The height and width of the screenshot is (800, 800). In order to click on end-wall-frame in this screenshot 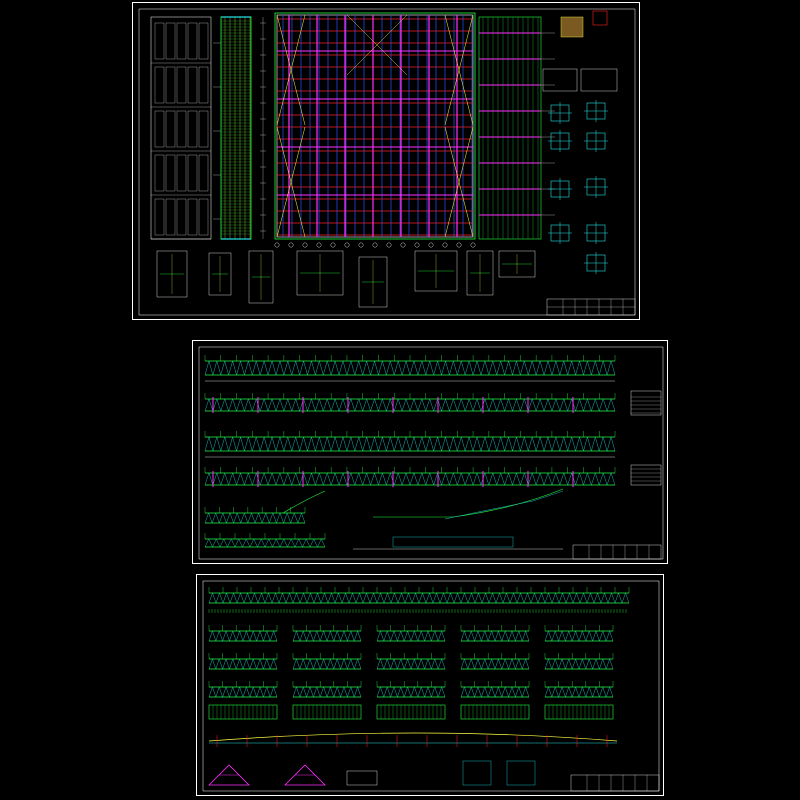, I will do `click(236, 128)`.